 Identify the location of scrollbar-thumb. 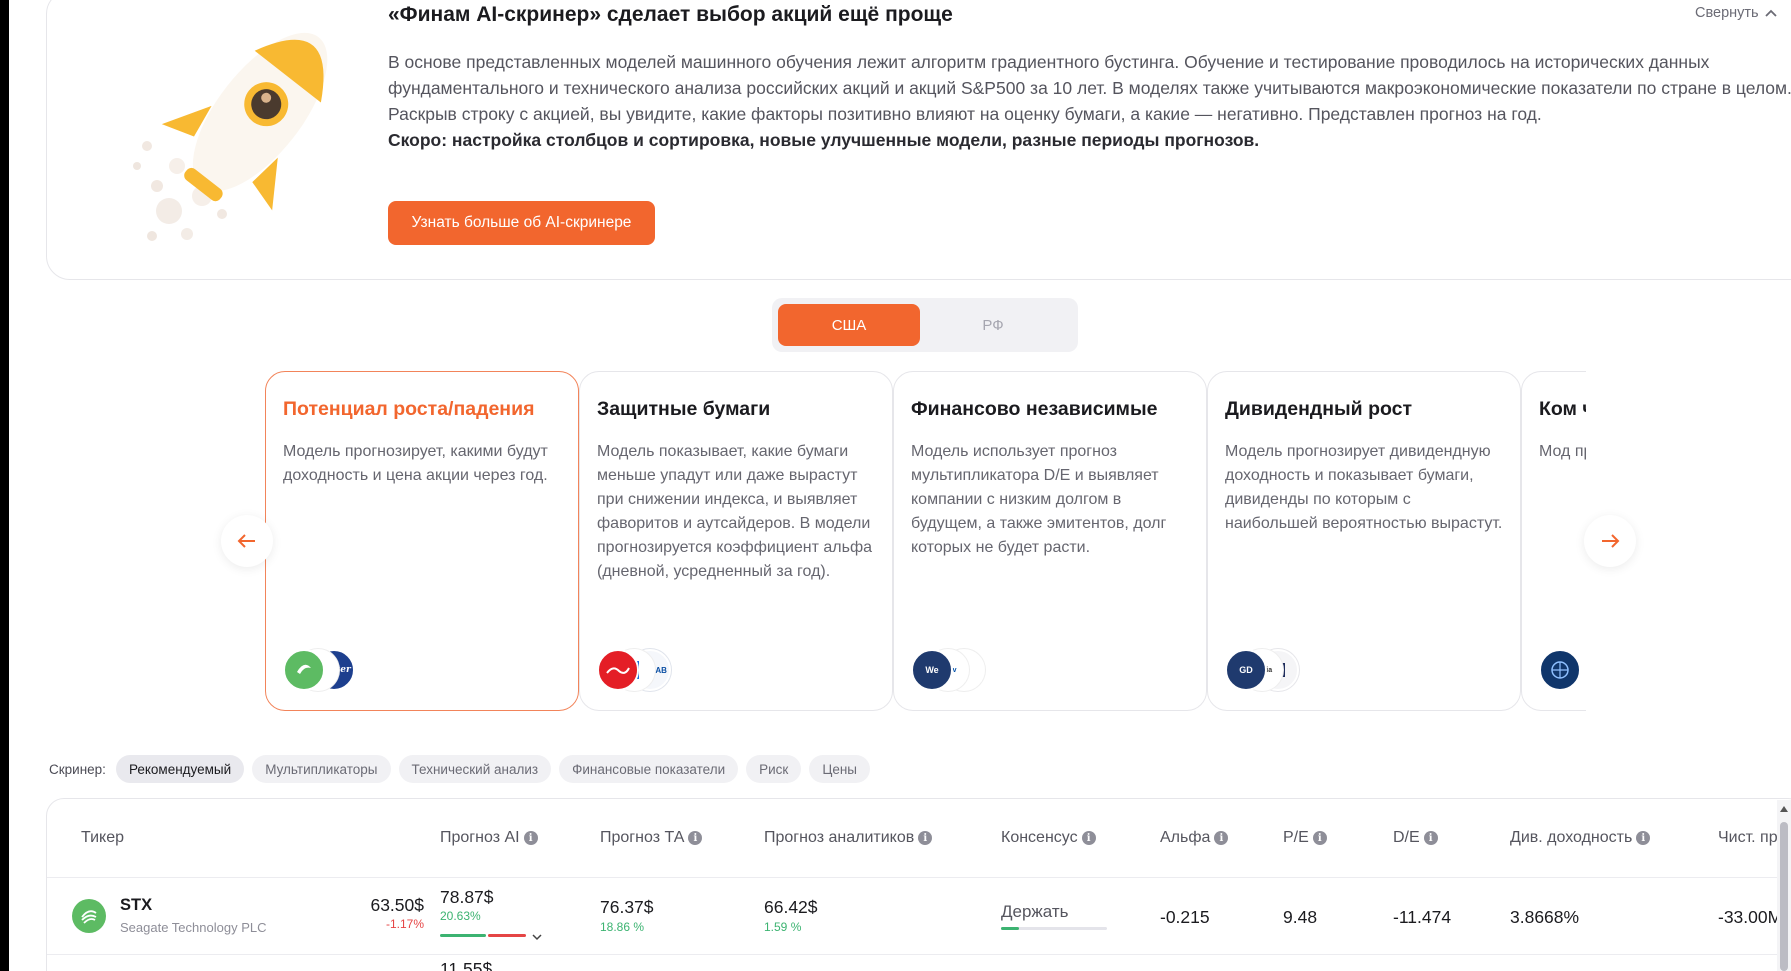
(1784, 896).